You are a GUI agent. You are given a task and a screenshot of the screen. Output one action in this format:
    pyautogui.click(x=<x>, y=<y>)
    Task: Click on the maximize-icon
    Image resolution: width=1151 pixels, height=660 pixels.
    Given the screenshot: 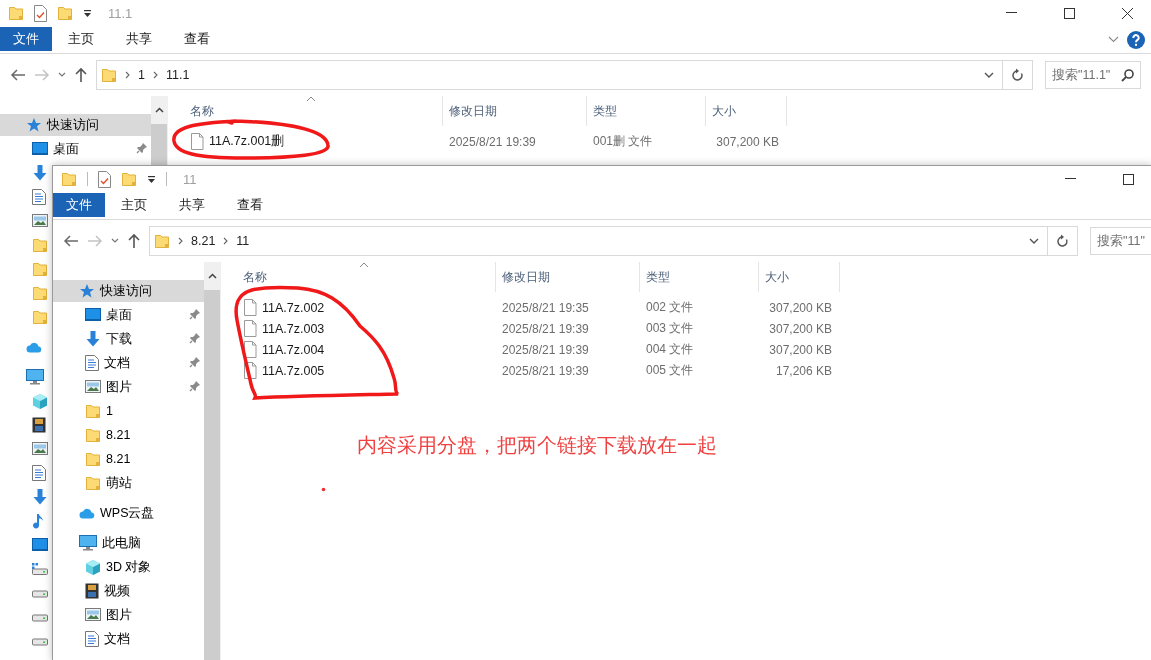 What is the action you would take?
    pyautogui.click(x=1069, y=13)
    